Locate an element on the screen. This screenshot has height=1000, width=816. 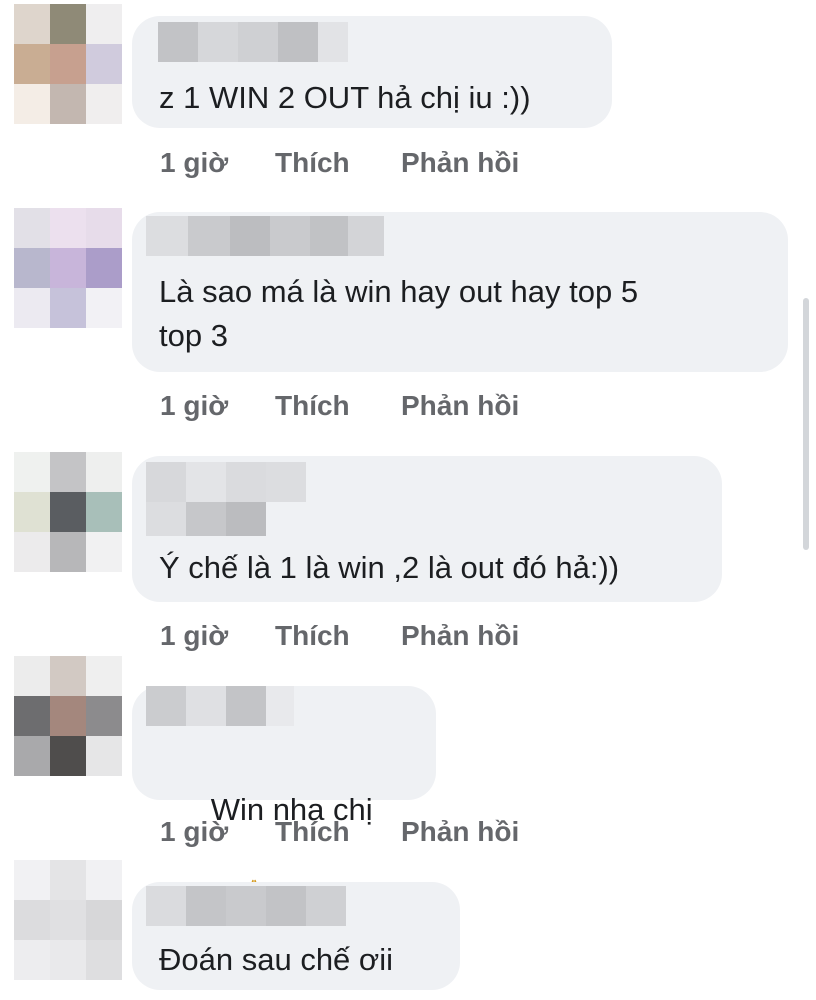
comment-bubble: Là sao má là win hay out hay top 5 top 3 is located at coordinates (460, 292).